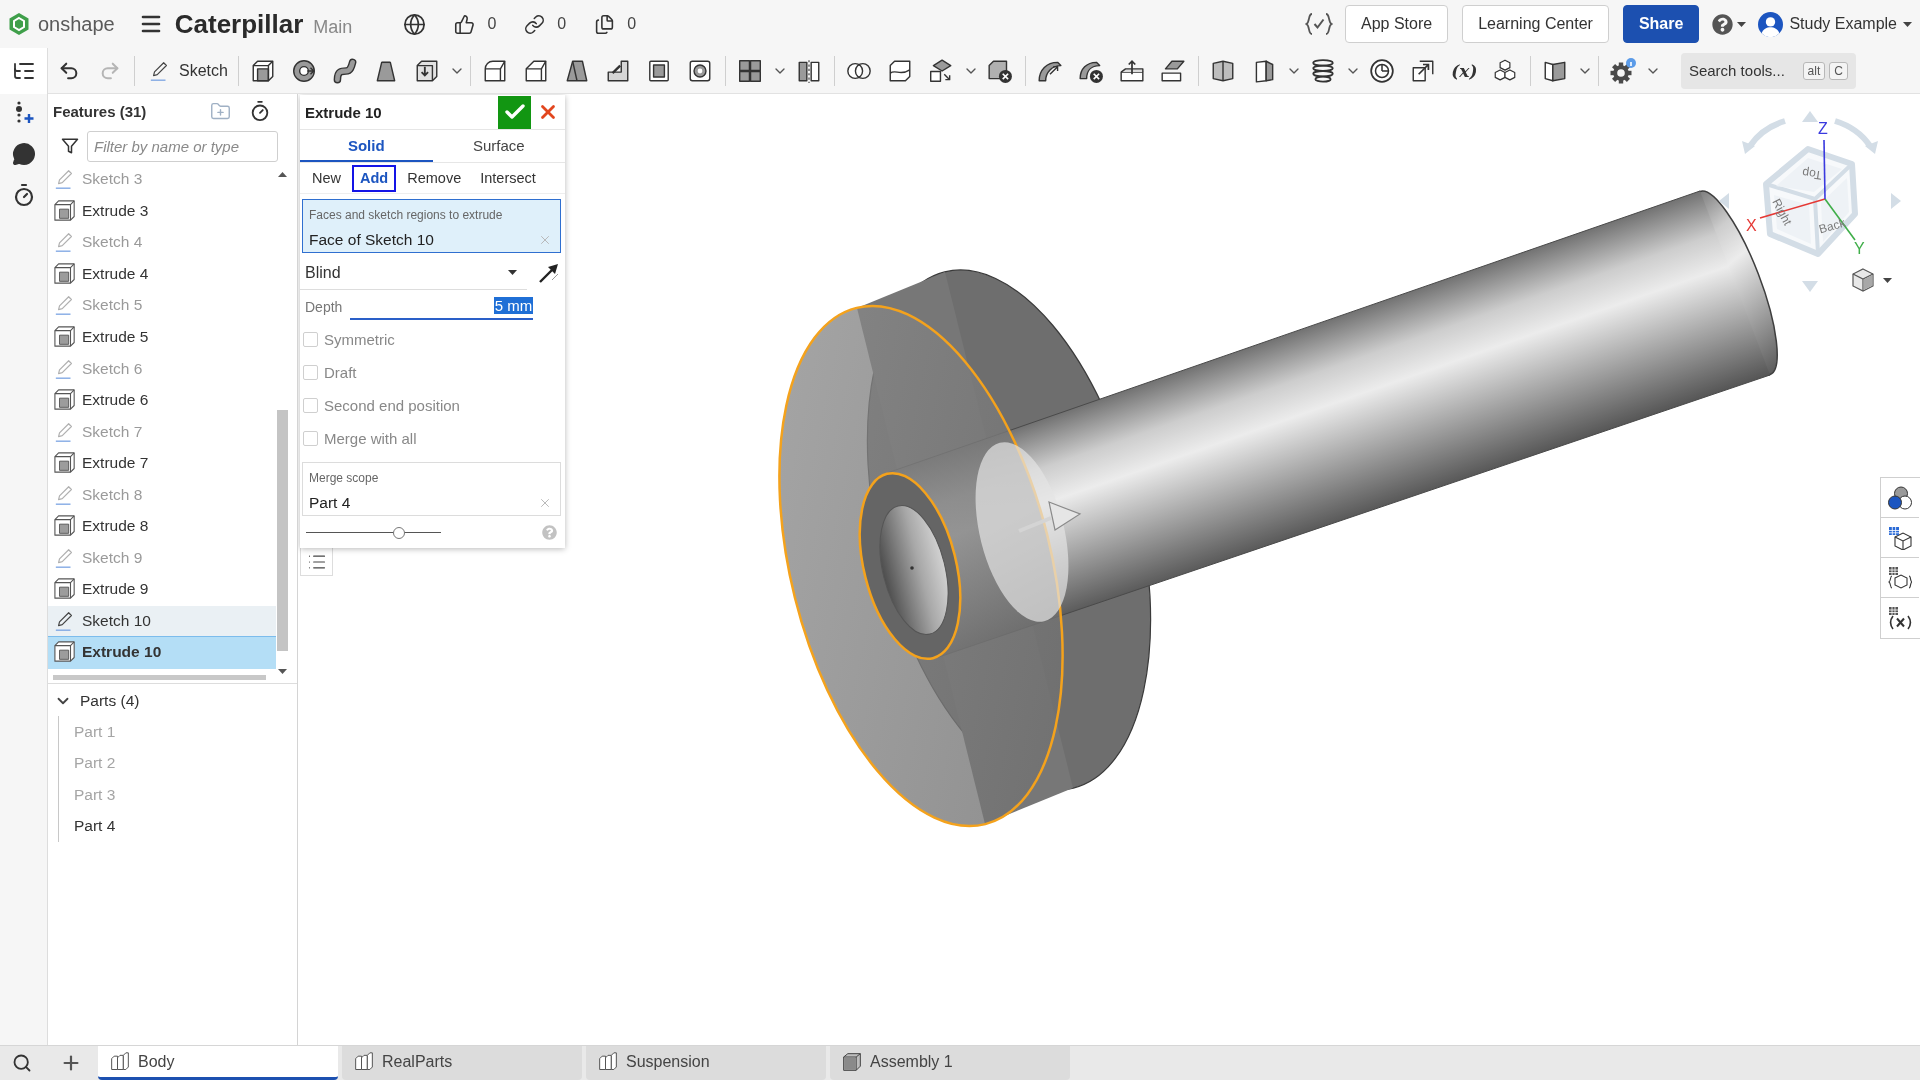  I want to click on scrollbar, so click(159, 677).